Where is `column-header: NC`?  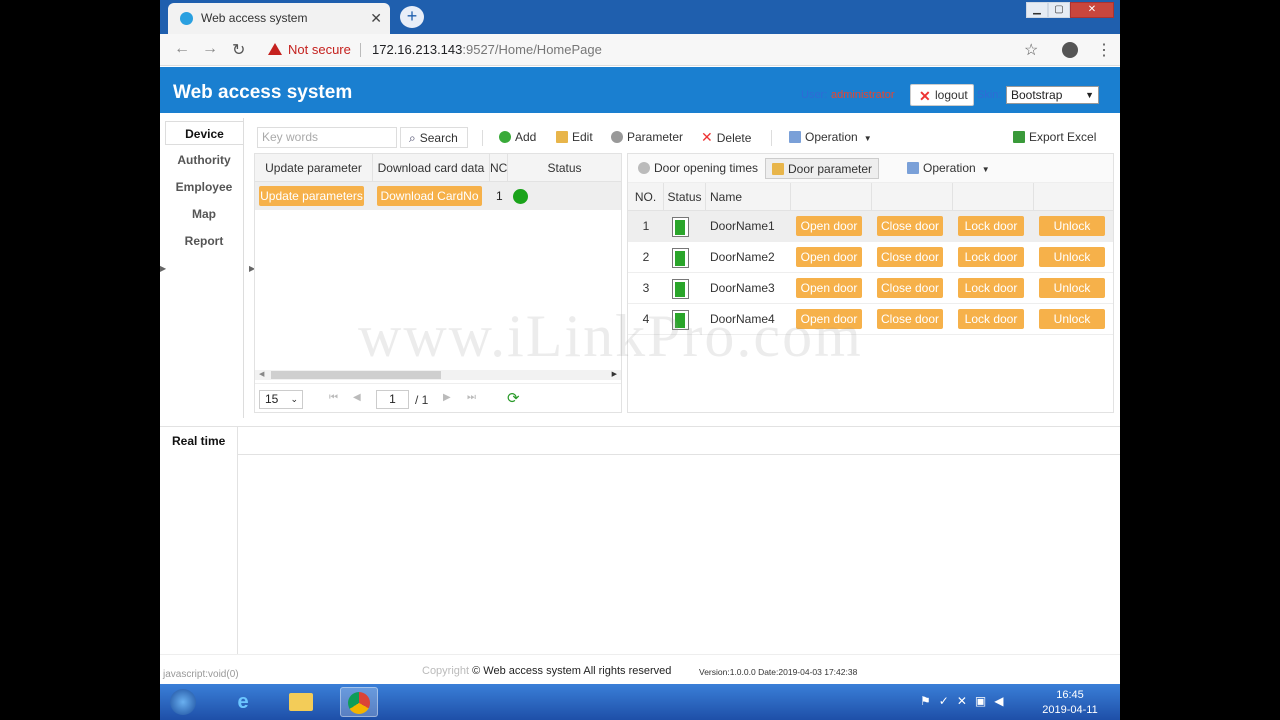 column-header: NC is located at coordinates (499, 168).